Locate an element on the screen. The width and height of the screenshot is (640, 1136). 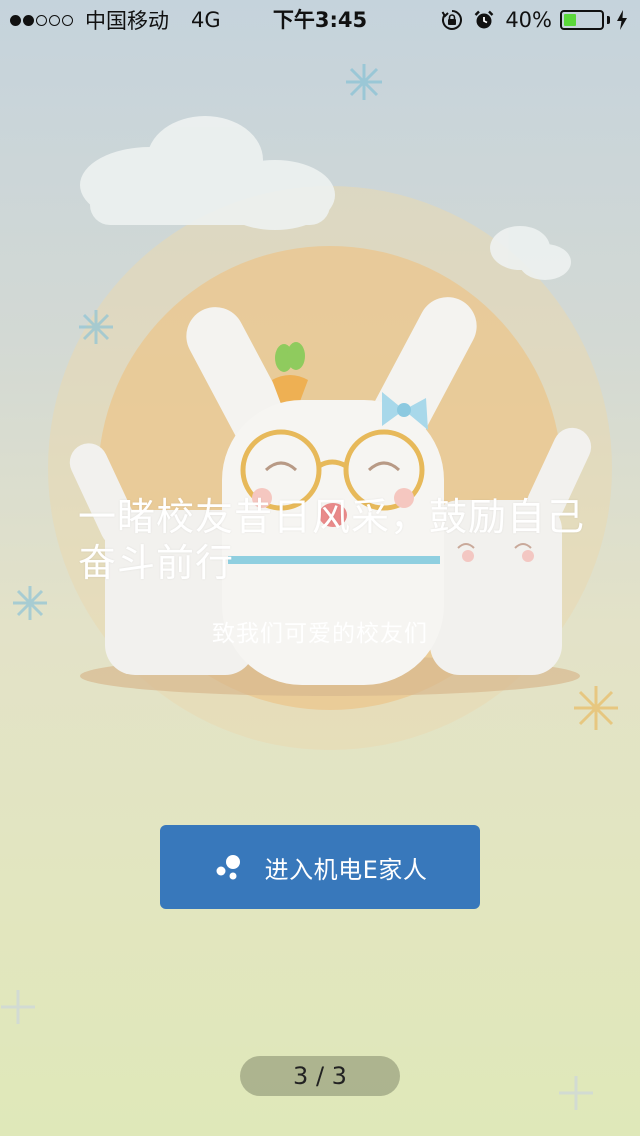
status-right: 40% is located at coordinates (534, 20).